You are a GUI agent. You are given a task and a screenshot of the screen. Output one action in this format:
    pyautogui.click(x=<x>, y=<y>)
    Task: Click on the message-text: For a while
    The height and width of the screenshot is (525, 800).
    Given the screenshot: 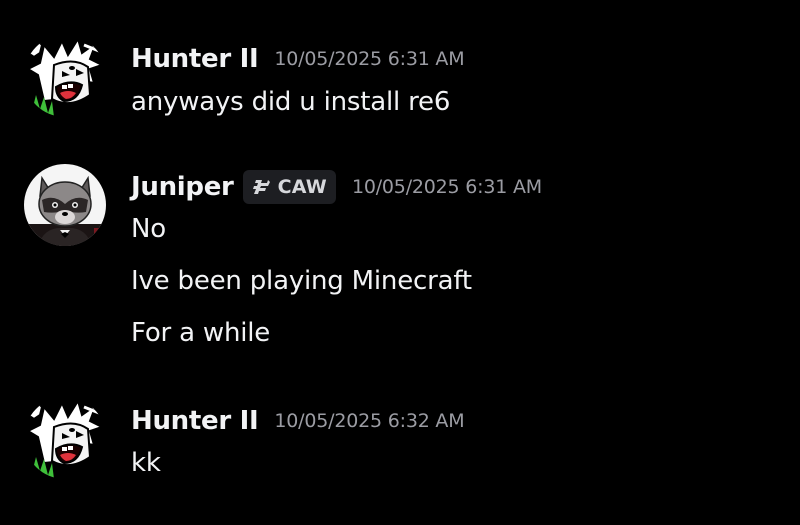 What is the action you would take?
    pyautogui.click(x=201, y=333)
    